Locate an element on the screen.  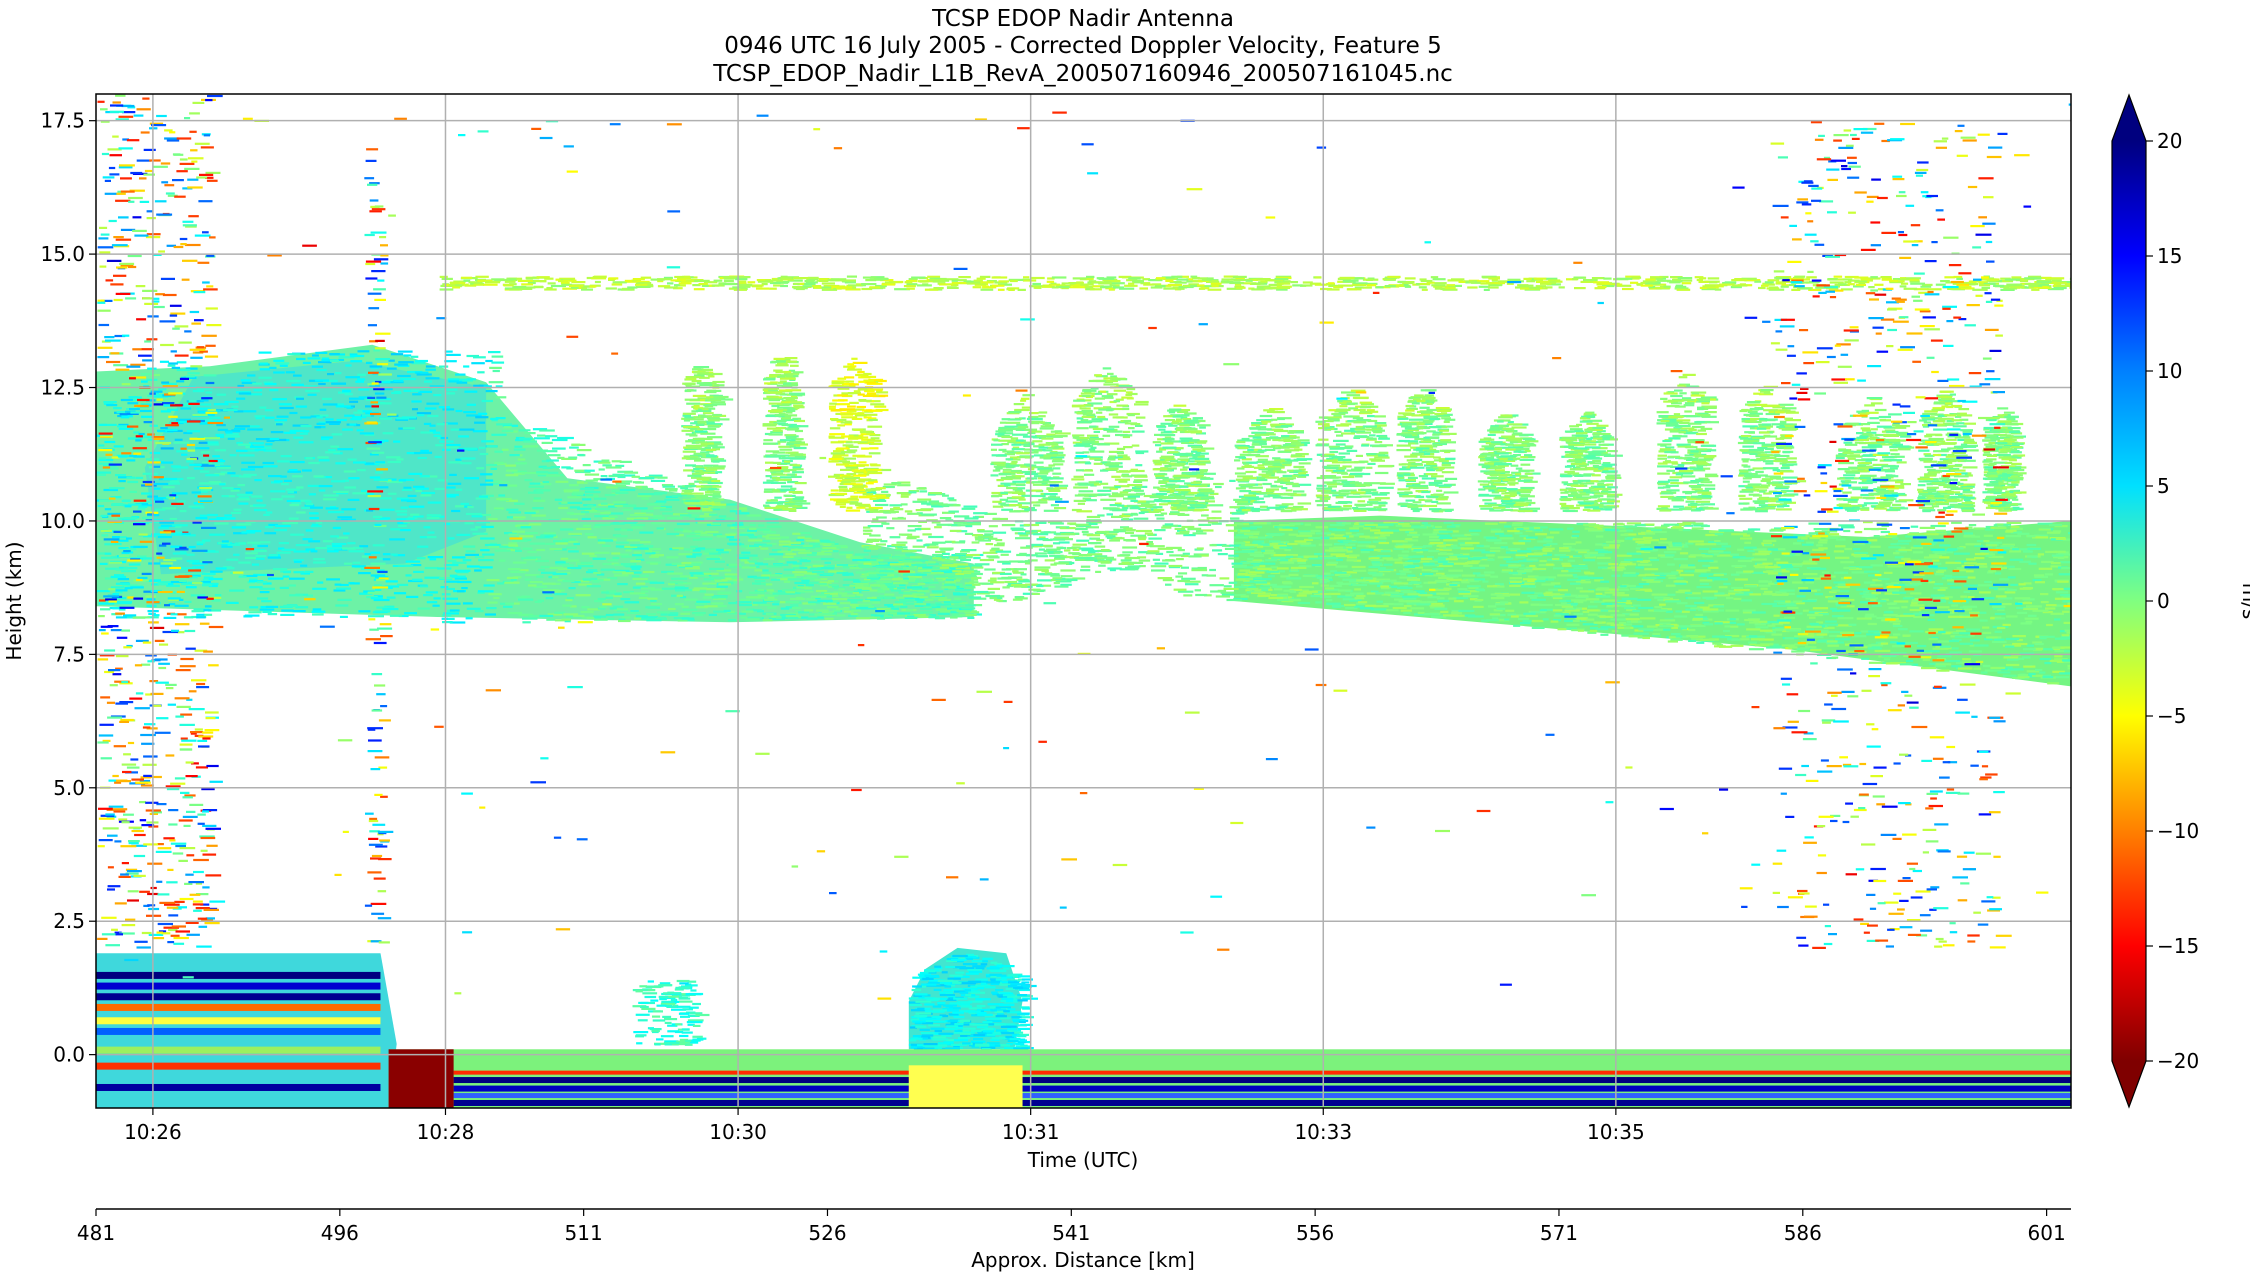
x-axis-time: 10:26 10:28 10:30 10:31 10:33 10:35 is located at coordinates (884, 1126).